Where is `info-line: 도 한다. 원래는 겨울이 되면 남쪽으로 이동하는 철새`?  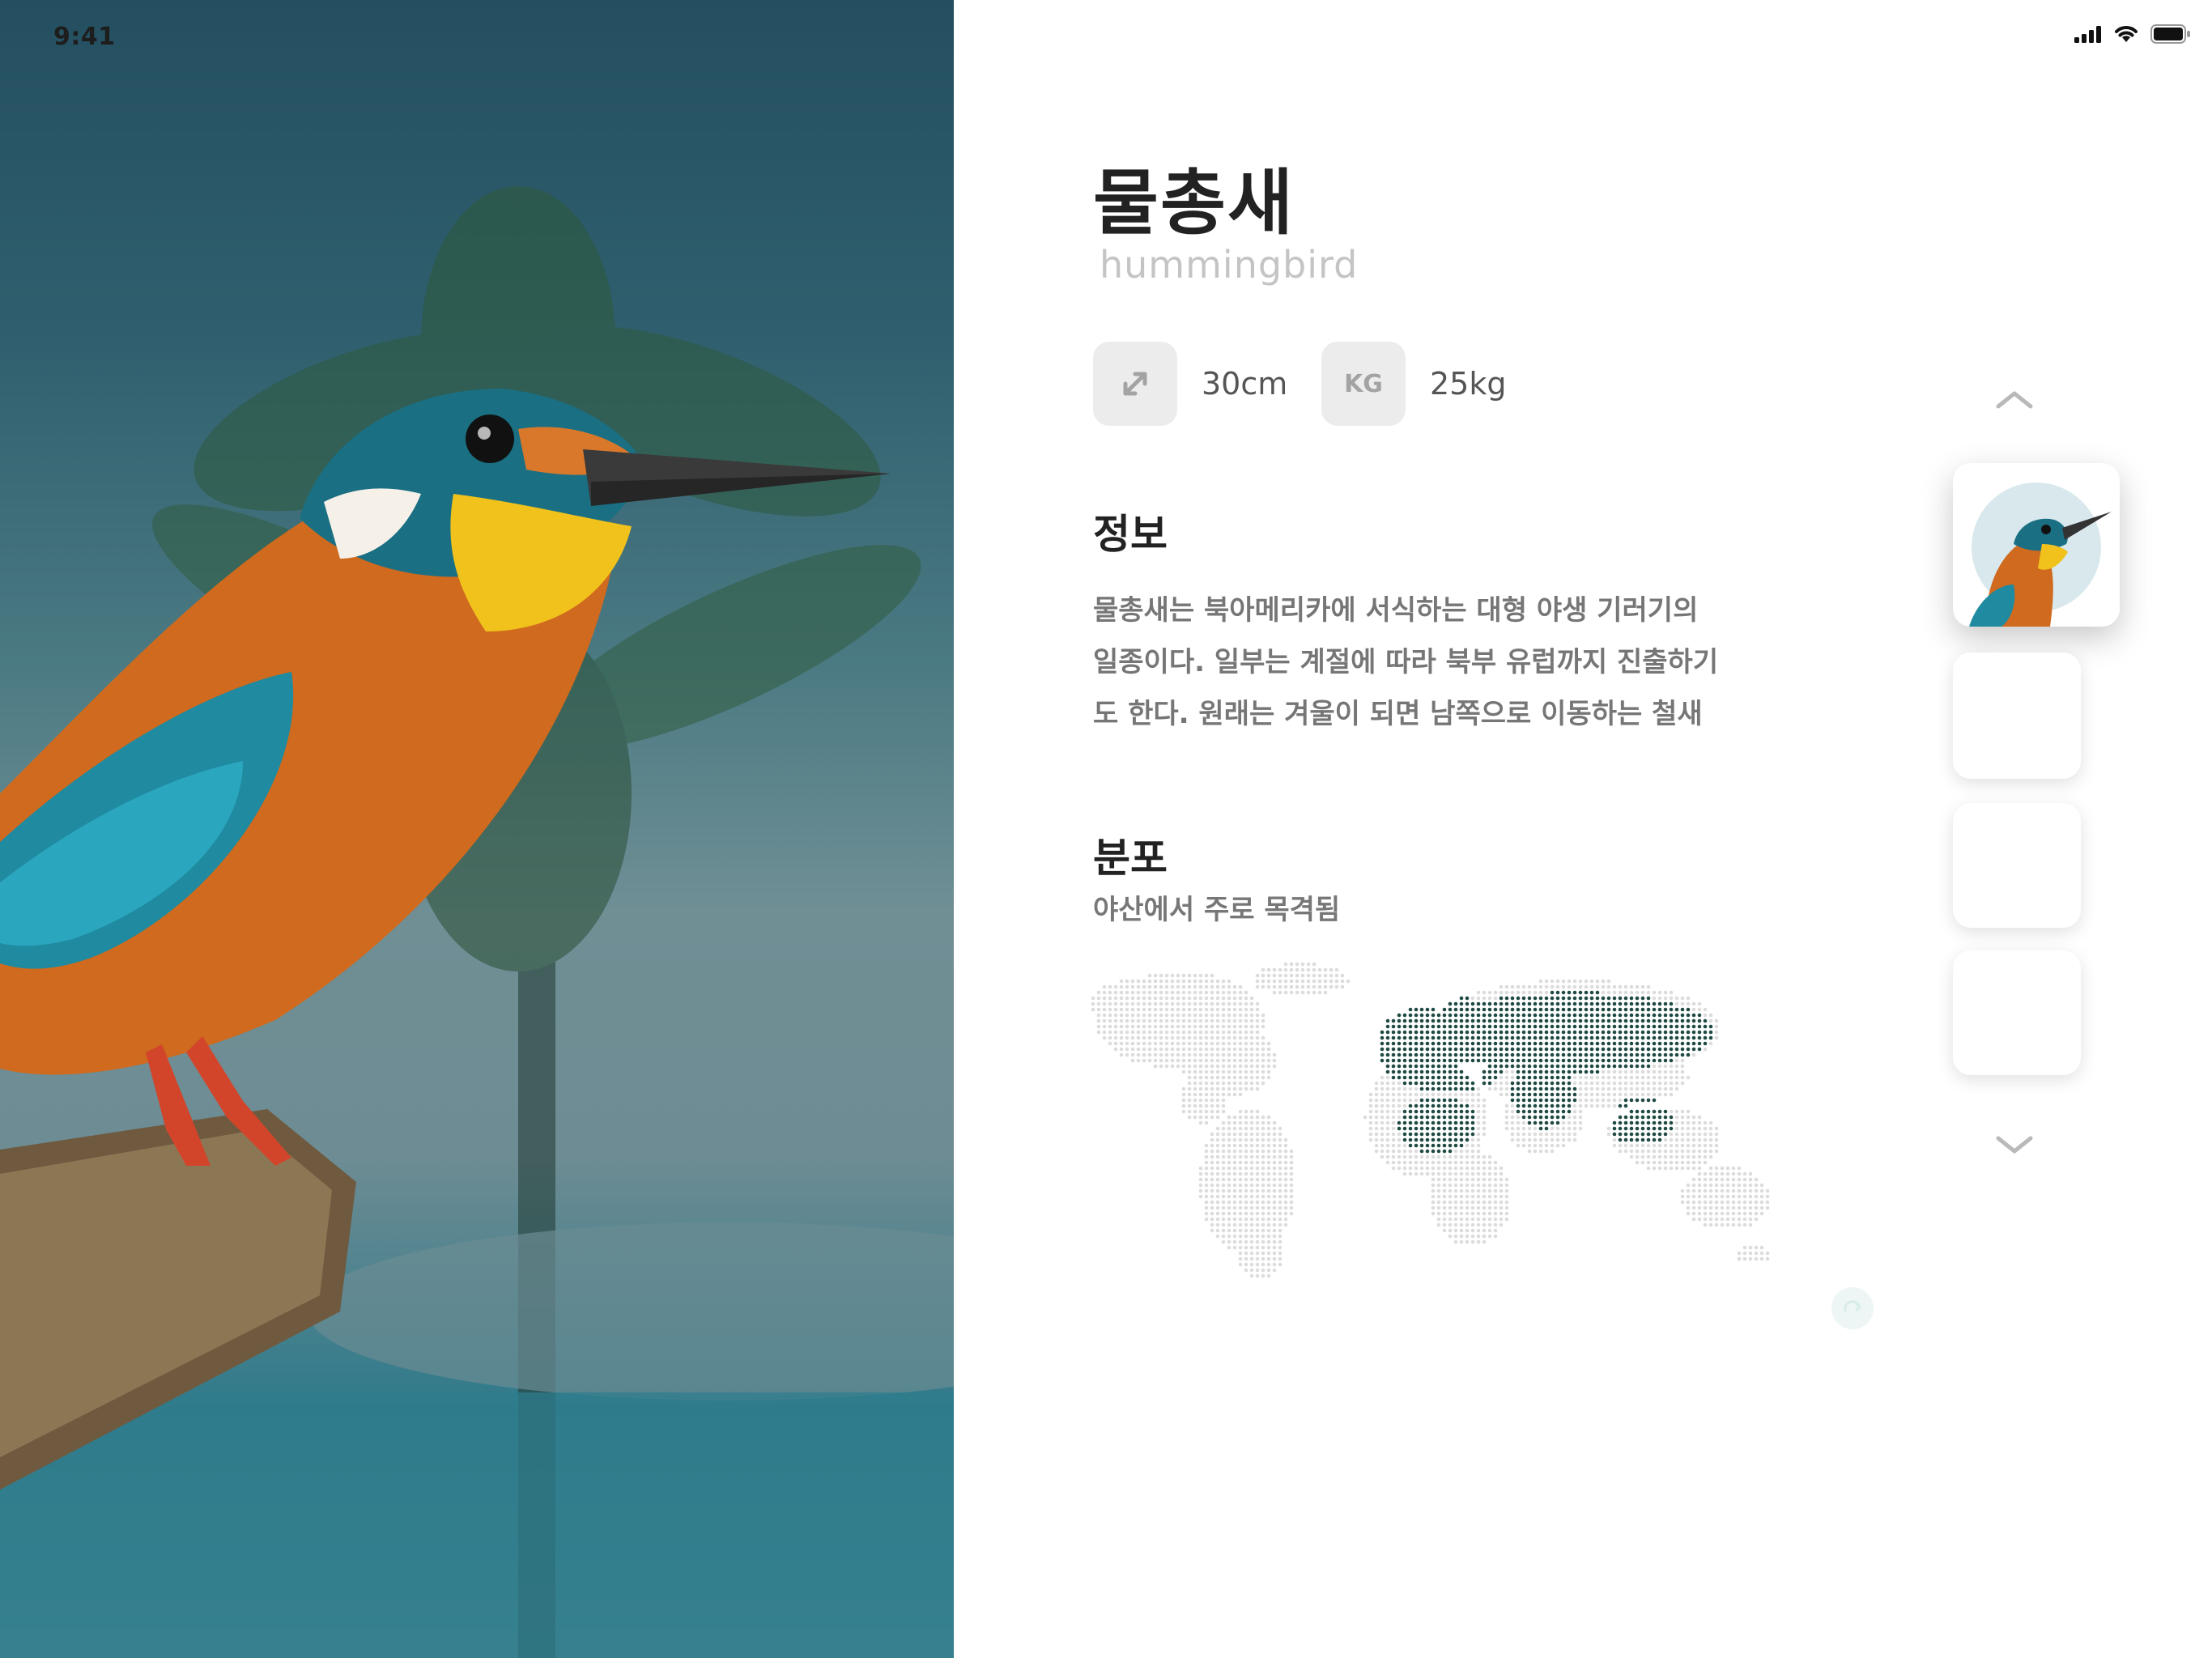
info-line: 도 한다. 원래는 겨울이 되면 남쪽으로 이동하는 철새 is located at coordinates (1398, 714).